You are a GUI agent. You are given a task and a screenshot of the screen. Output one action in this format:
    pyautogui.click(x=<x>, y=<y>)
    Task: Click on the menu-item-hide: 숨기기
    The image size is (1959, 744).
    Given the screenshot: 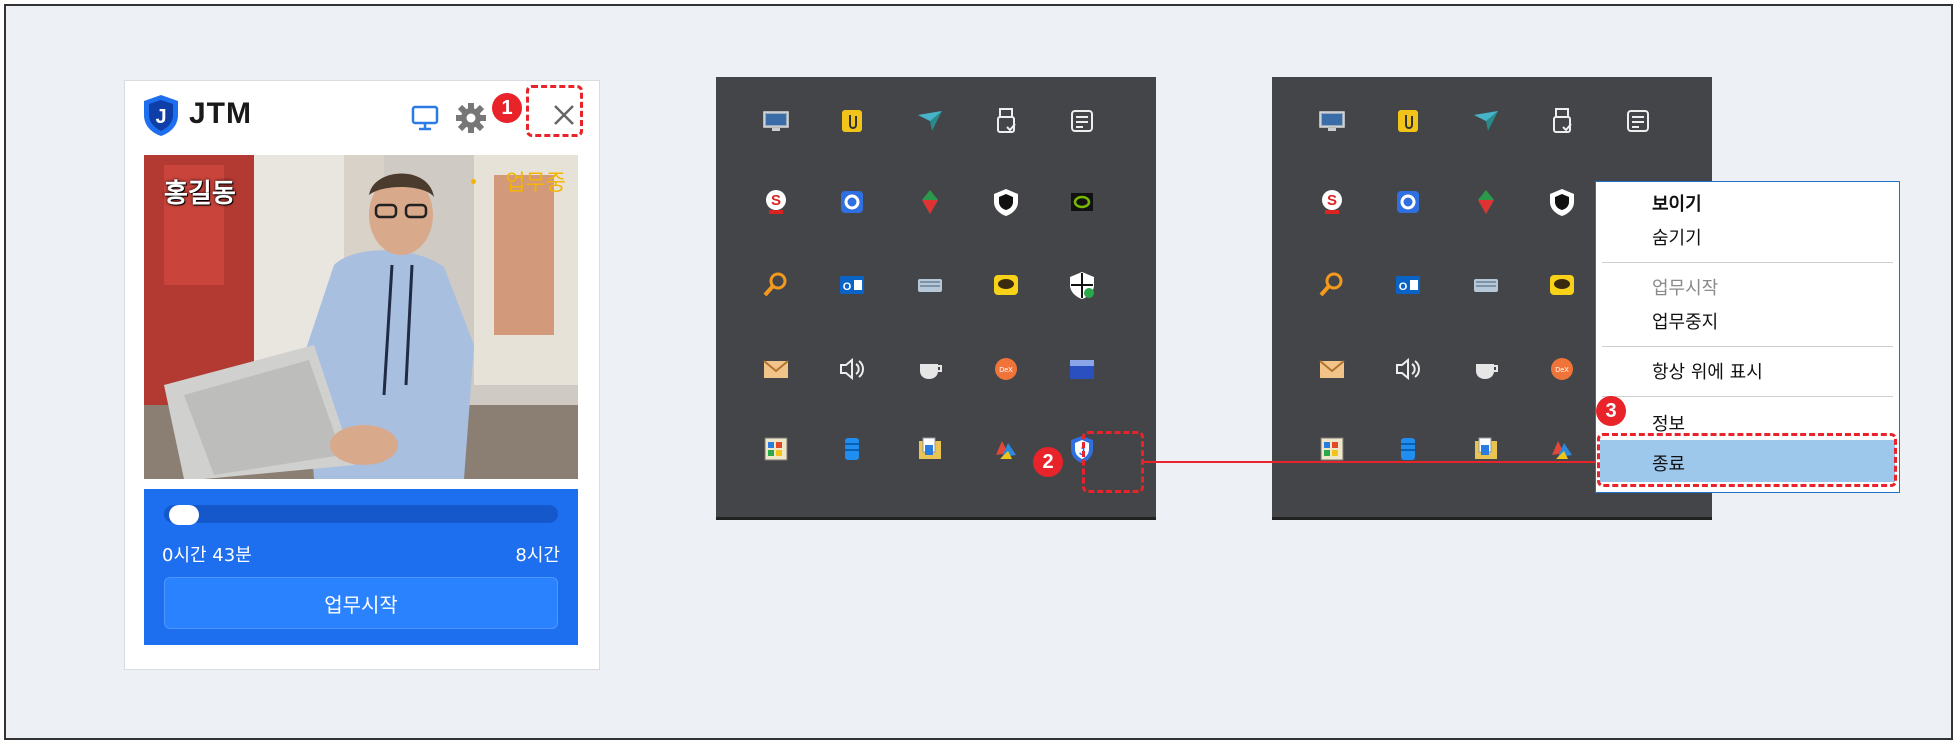 What is the action you would take?
    pyautogui.click(x=1677, y=237)
    